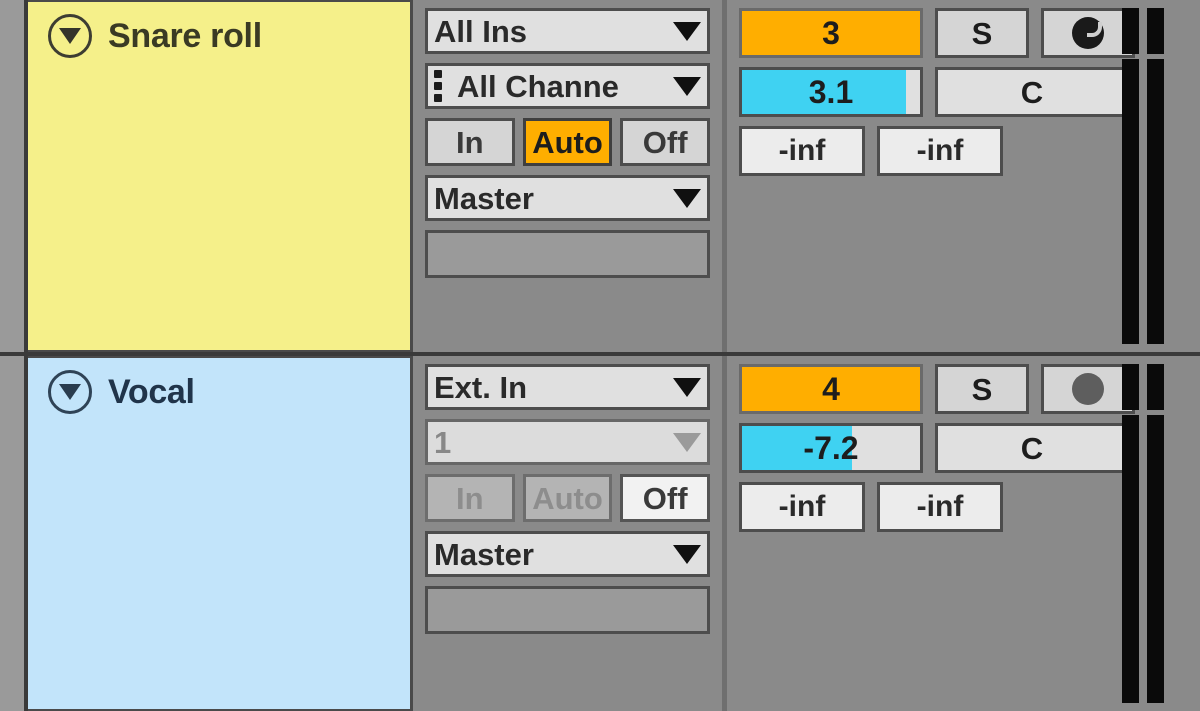 The height and width of the screenshot is (711, 1200). I want to click on track-number-badge: 3, so click(831, 33).